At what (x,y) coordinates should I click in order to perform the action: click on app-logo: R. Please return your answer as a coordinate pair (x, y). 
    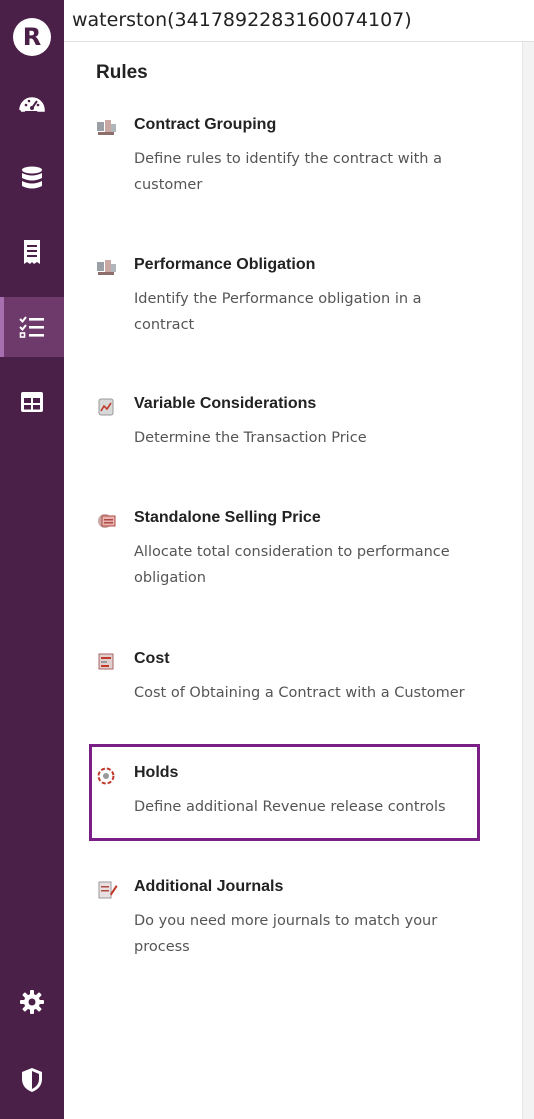
    Looking at the image, I should click on (32, 37).